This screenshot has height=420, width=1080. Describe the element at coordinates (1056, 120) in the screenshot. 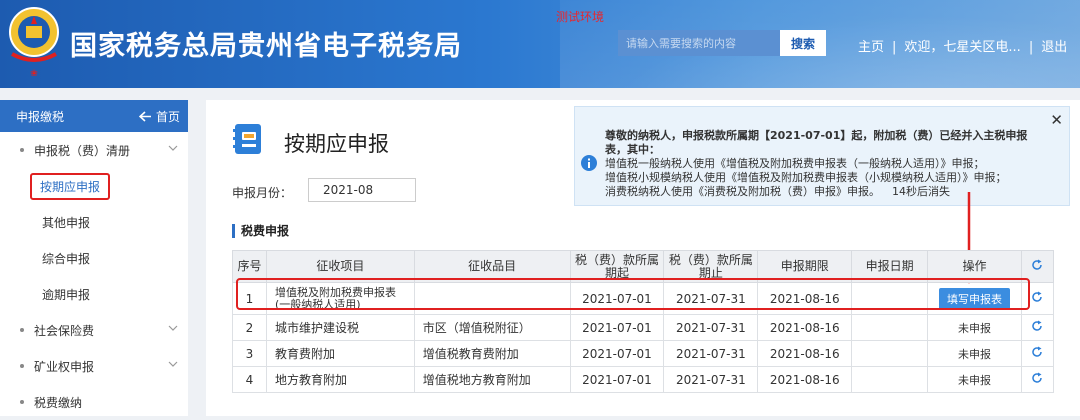

I see `close-icon: ✕` at that location.